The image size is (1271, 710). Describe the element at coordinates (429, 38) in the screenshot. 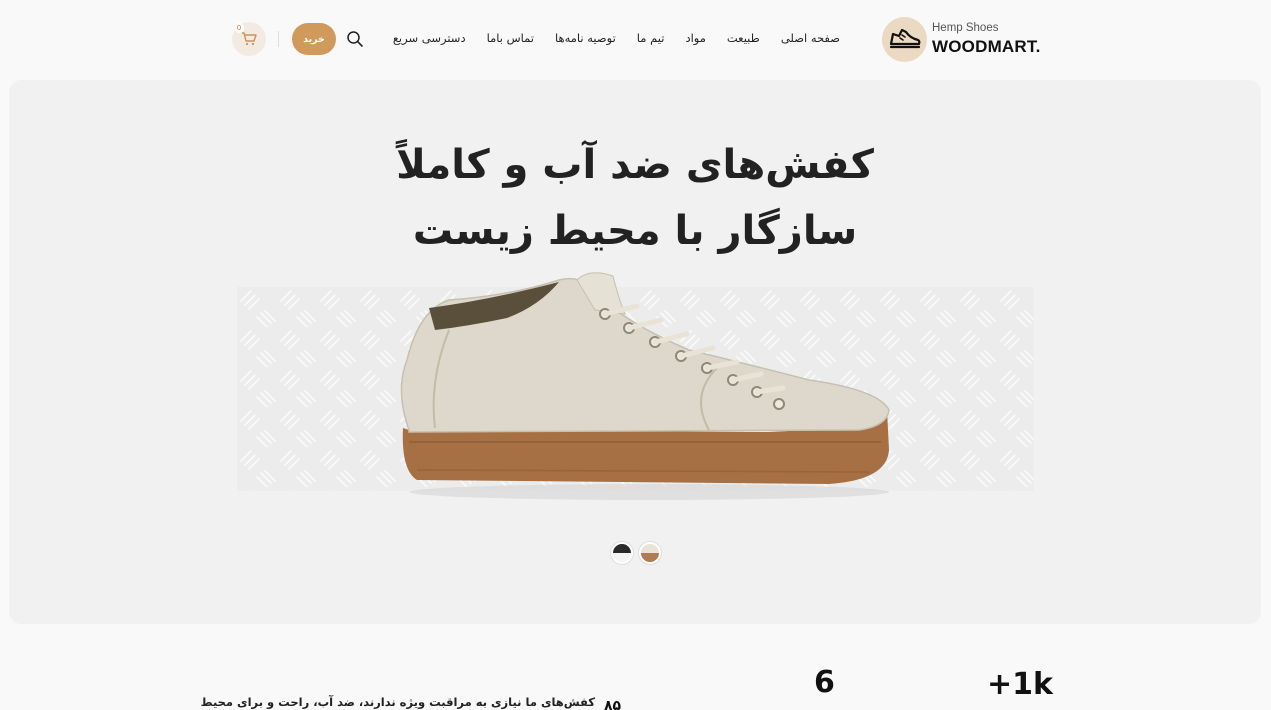

I see `nav-item-quick-access: دسترسی سریع` at that location.